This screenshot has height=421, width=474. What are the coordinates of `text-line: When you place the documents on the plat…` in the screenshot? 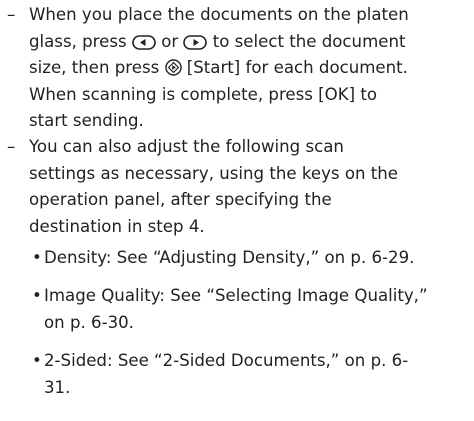 It's located at (219, 14).